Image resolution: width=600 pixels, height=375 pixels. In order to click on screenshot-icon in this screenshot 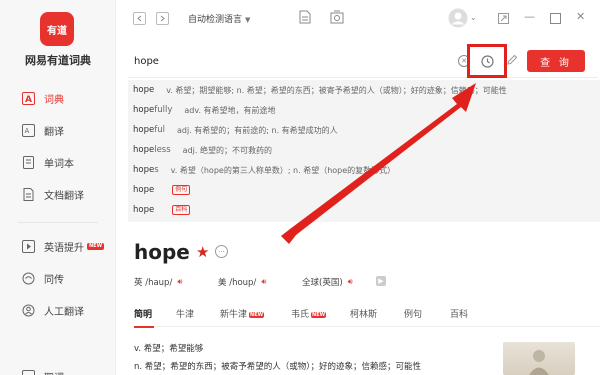, I will do `click(337, 17)`.